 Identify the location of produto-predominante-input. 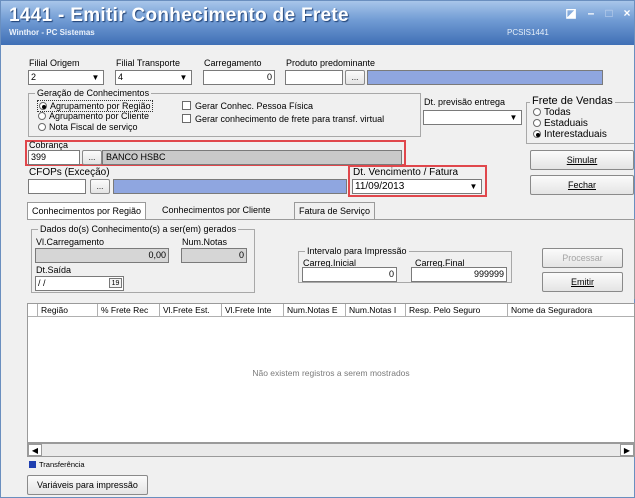
(314, 77).